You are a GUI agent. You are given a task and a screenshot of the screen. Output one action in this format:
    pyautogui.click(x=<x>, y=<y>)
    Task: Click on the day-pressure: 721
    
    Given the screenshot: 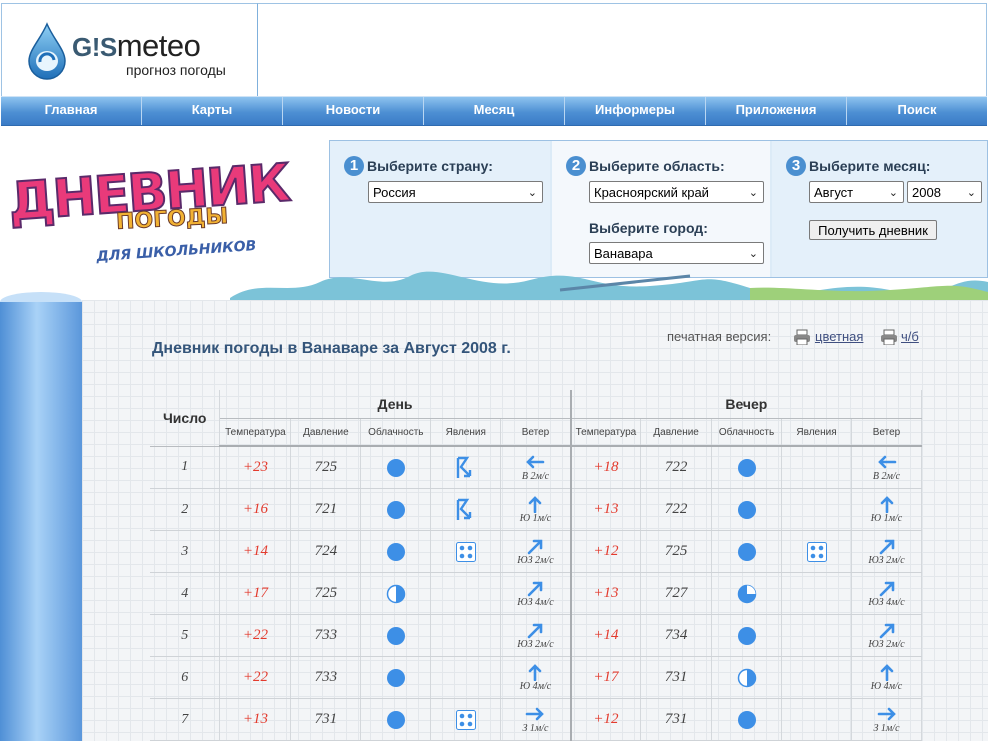 What is the action you would take?
    pyautogui.click(x=326, y=509)
    